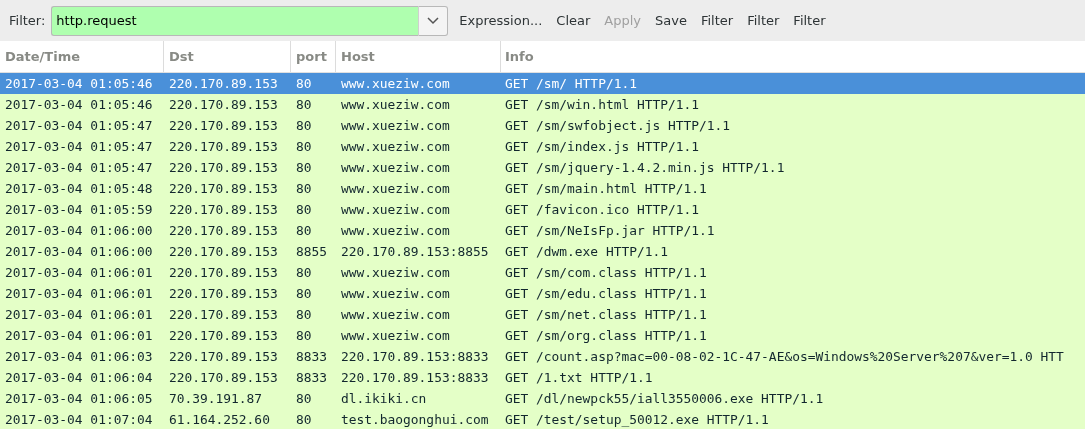  I want to click on packet-row: 2017-03-04 01:05:48 220.170.89.153 80 www.xueziw.com GET /sm/main.html HTTP/1.1, so click(542, 188).